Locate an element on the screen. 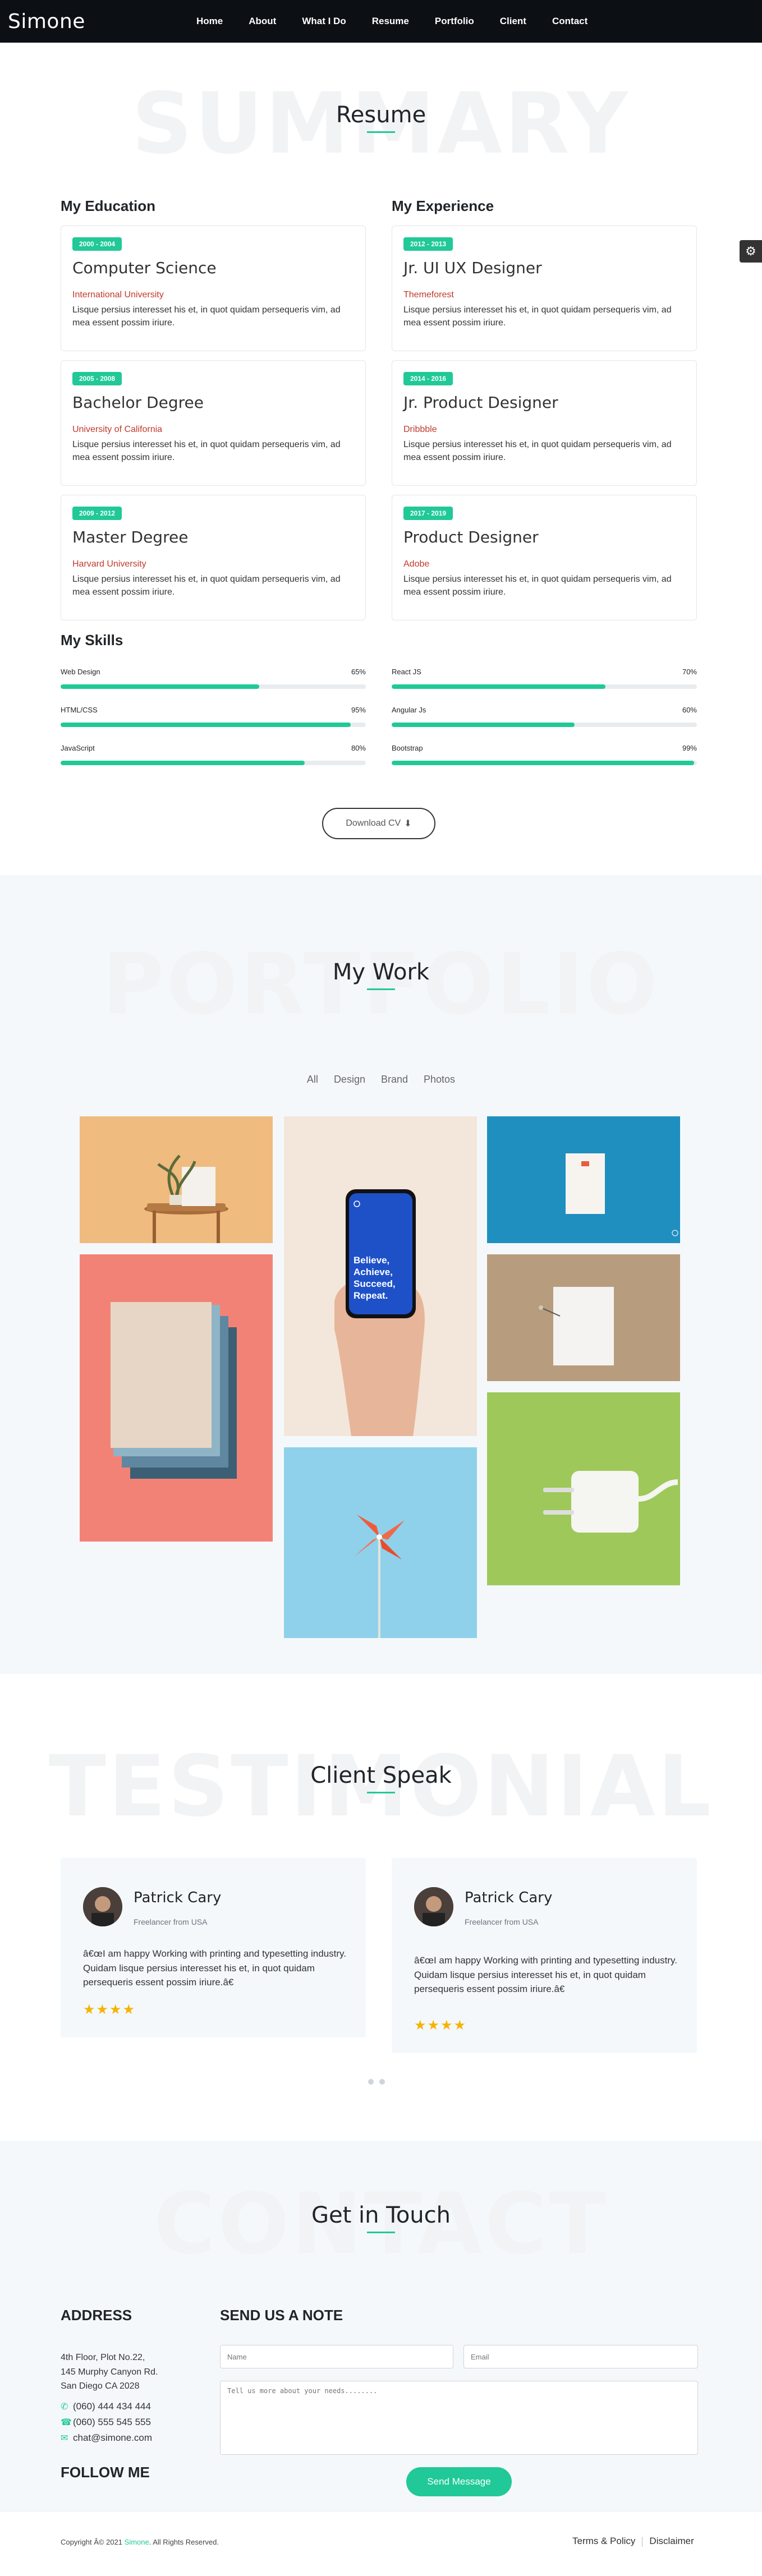 The height and width of the screenshot is (2576, 762). card-org: International University is located at coordinates (118, 295).